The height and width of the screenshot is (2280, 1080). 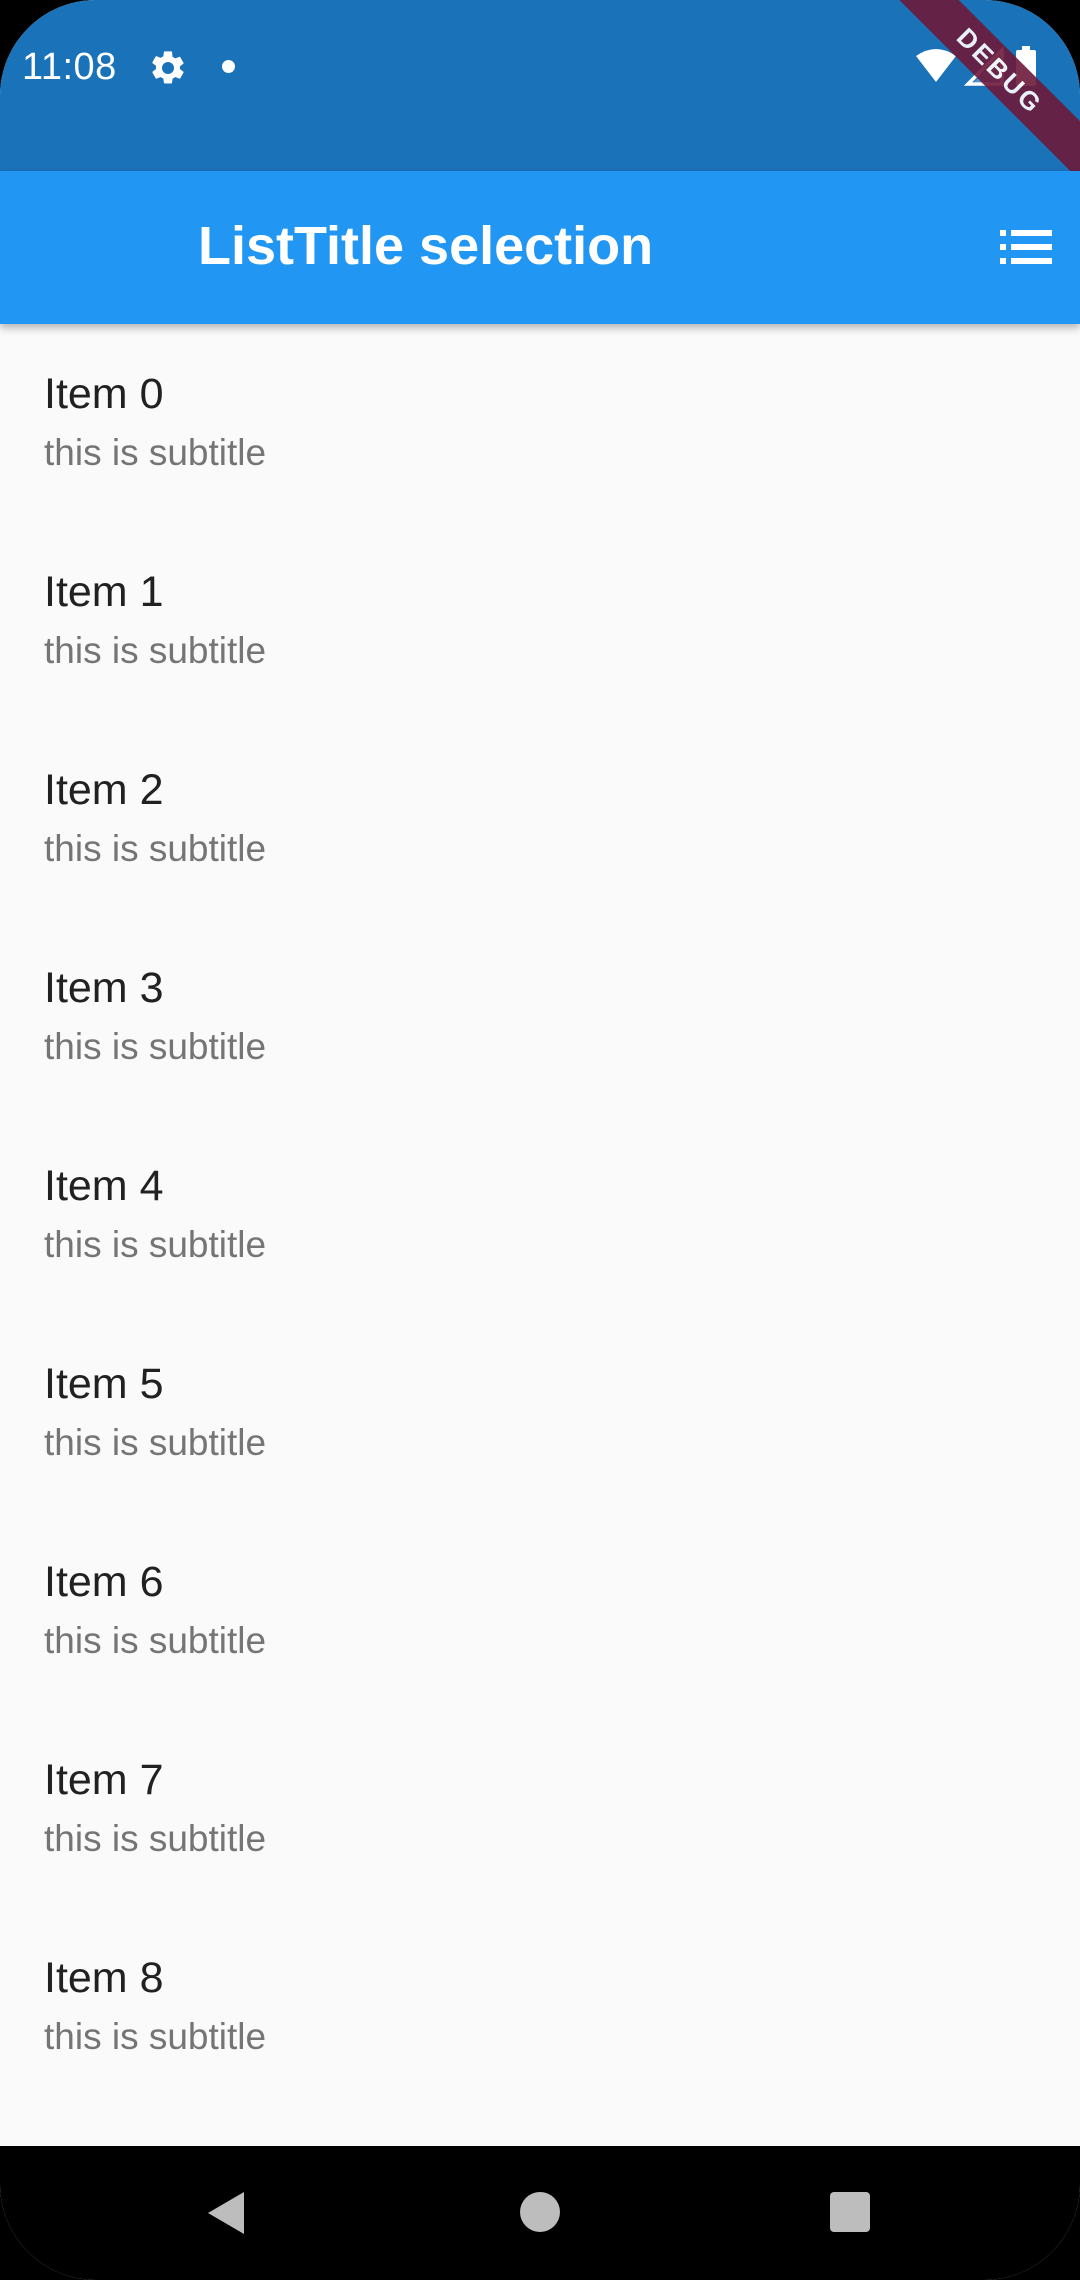 I want to click on recents-icon, so click(x=850, y=2212).